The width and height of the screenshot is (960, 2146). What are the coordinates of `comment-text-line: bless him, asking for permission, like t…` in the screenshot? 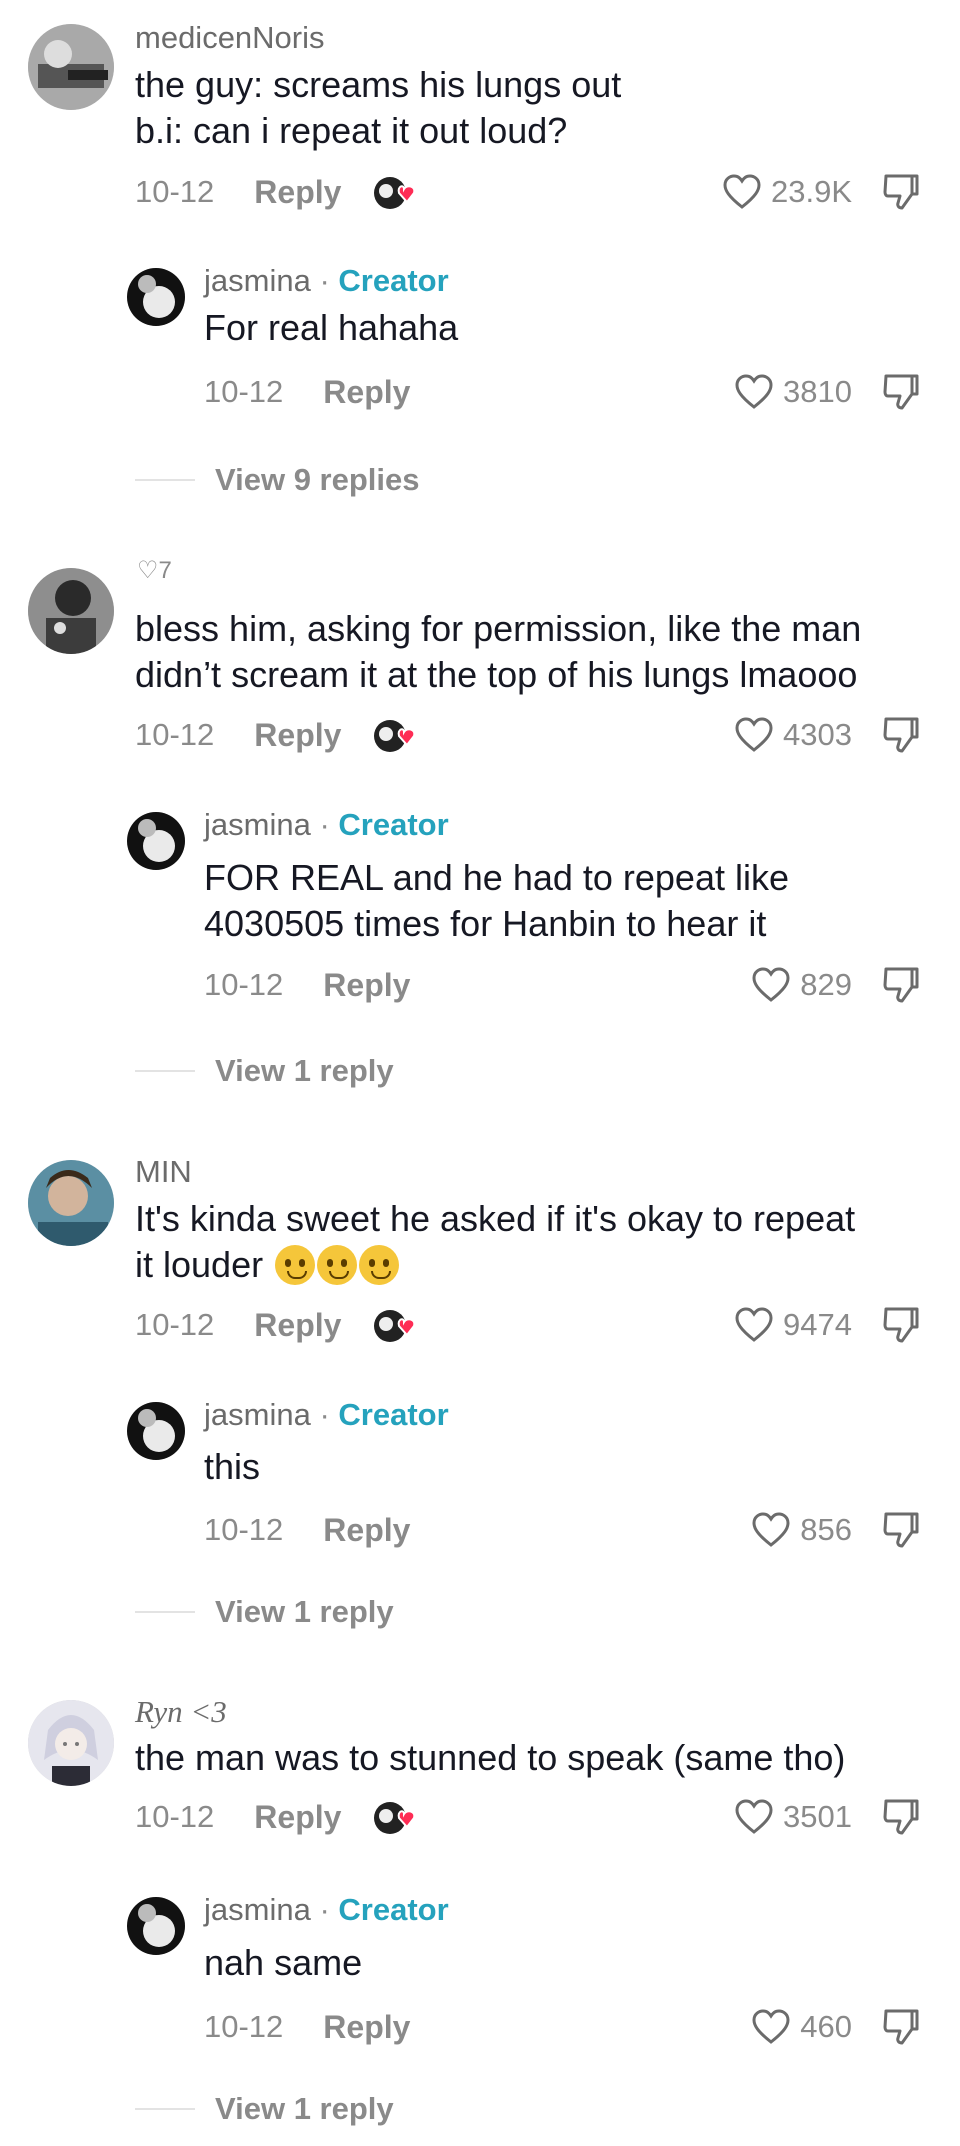 It's located at (498, 628).